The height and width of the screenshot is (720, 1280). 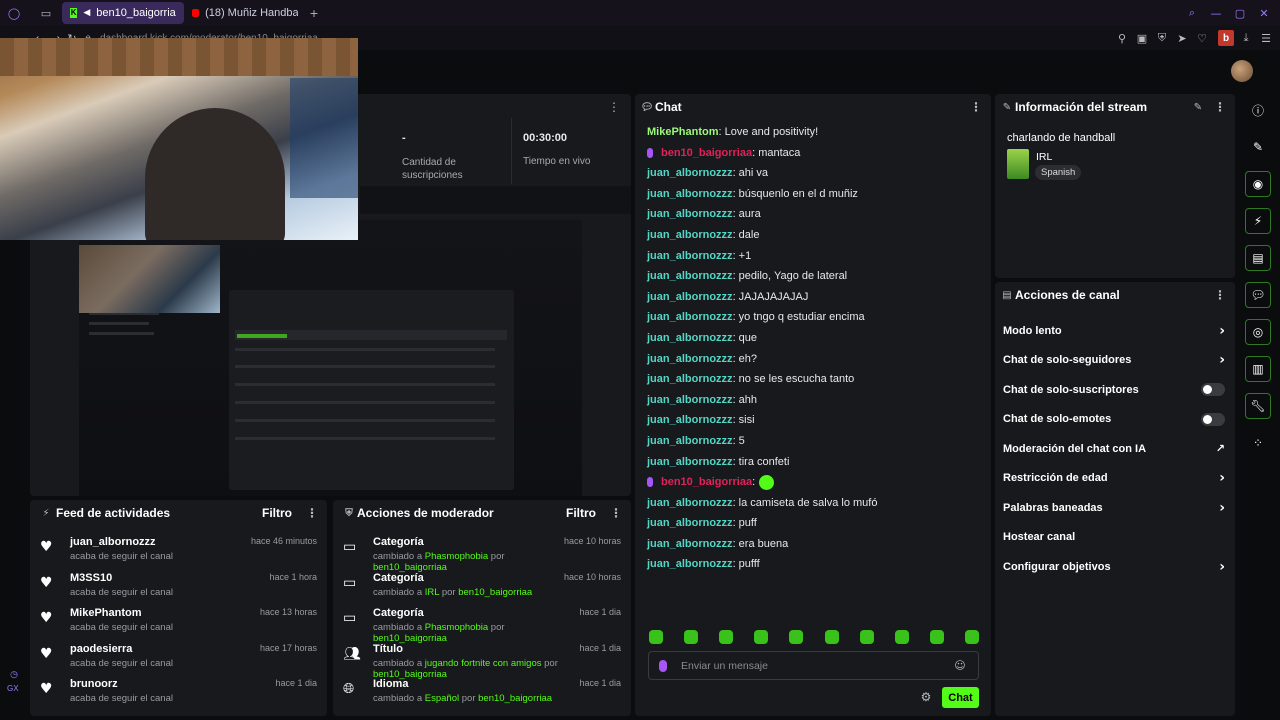 I want to click on rail-bottom-icon: ◷, so click(x=14, y=675).